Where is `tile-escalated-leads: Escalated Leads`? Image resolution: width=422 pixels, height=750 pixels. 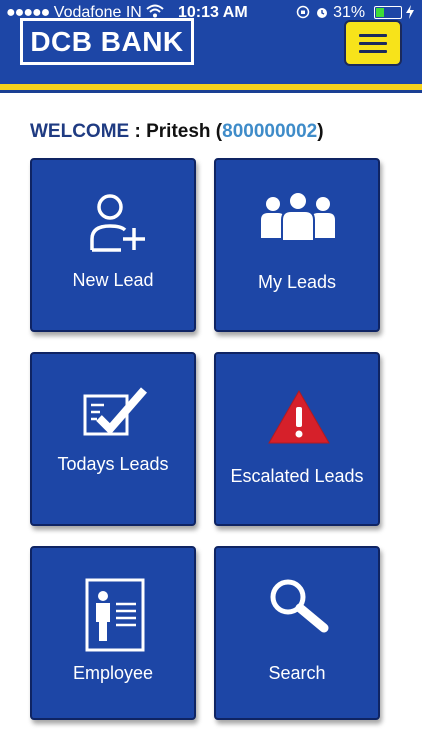 tile-escalated-leads: Escalated Leads is located at coordinates (297, 439).